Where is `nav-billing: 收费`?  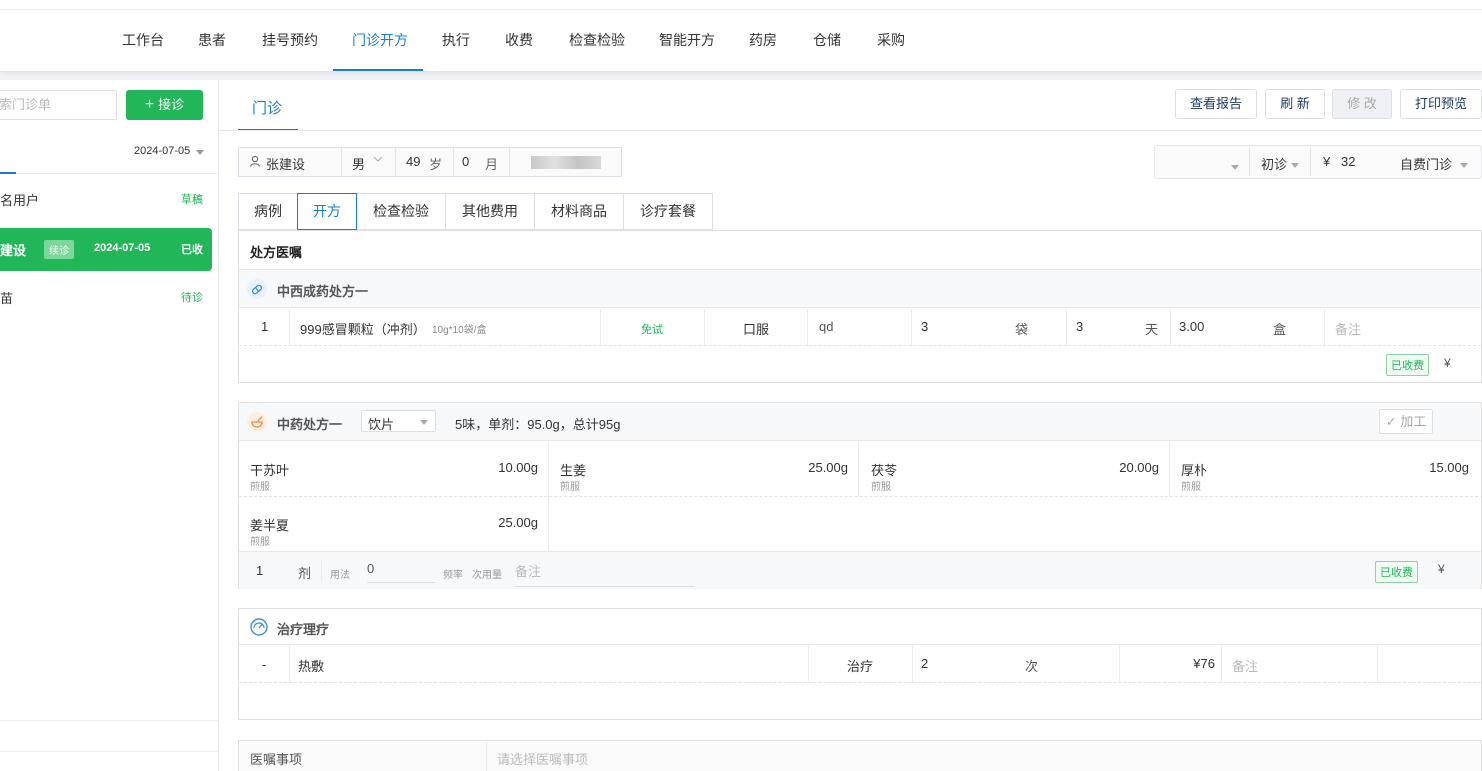 nav-billing: 收费 is located at coordinates (519, 40).